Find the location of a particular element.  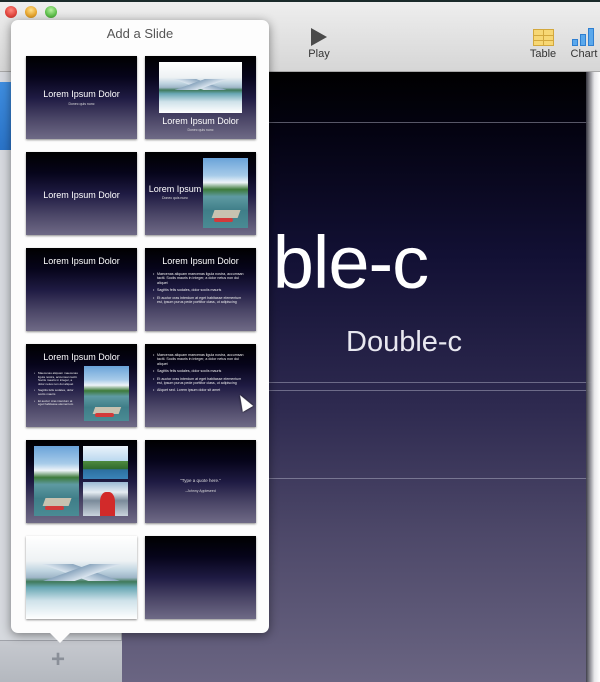

add-slide-button: + is located at coordinates (58, 660).